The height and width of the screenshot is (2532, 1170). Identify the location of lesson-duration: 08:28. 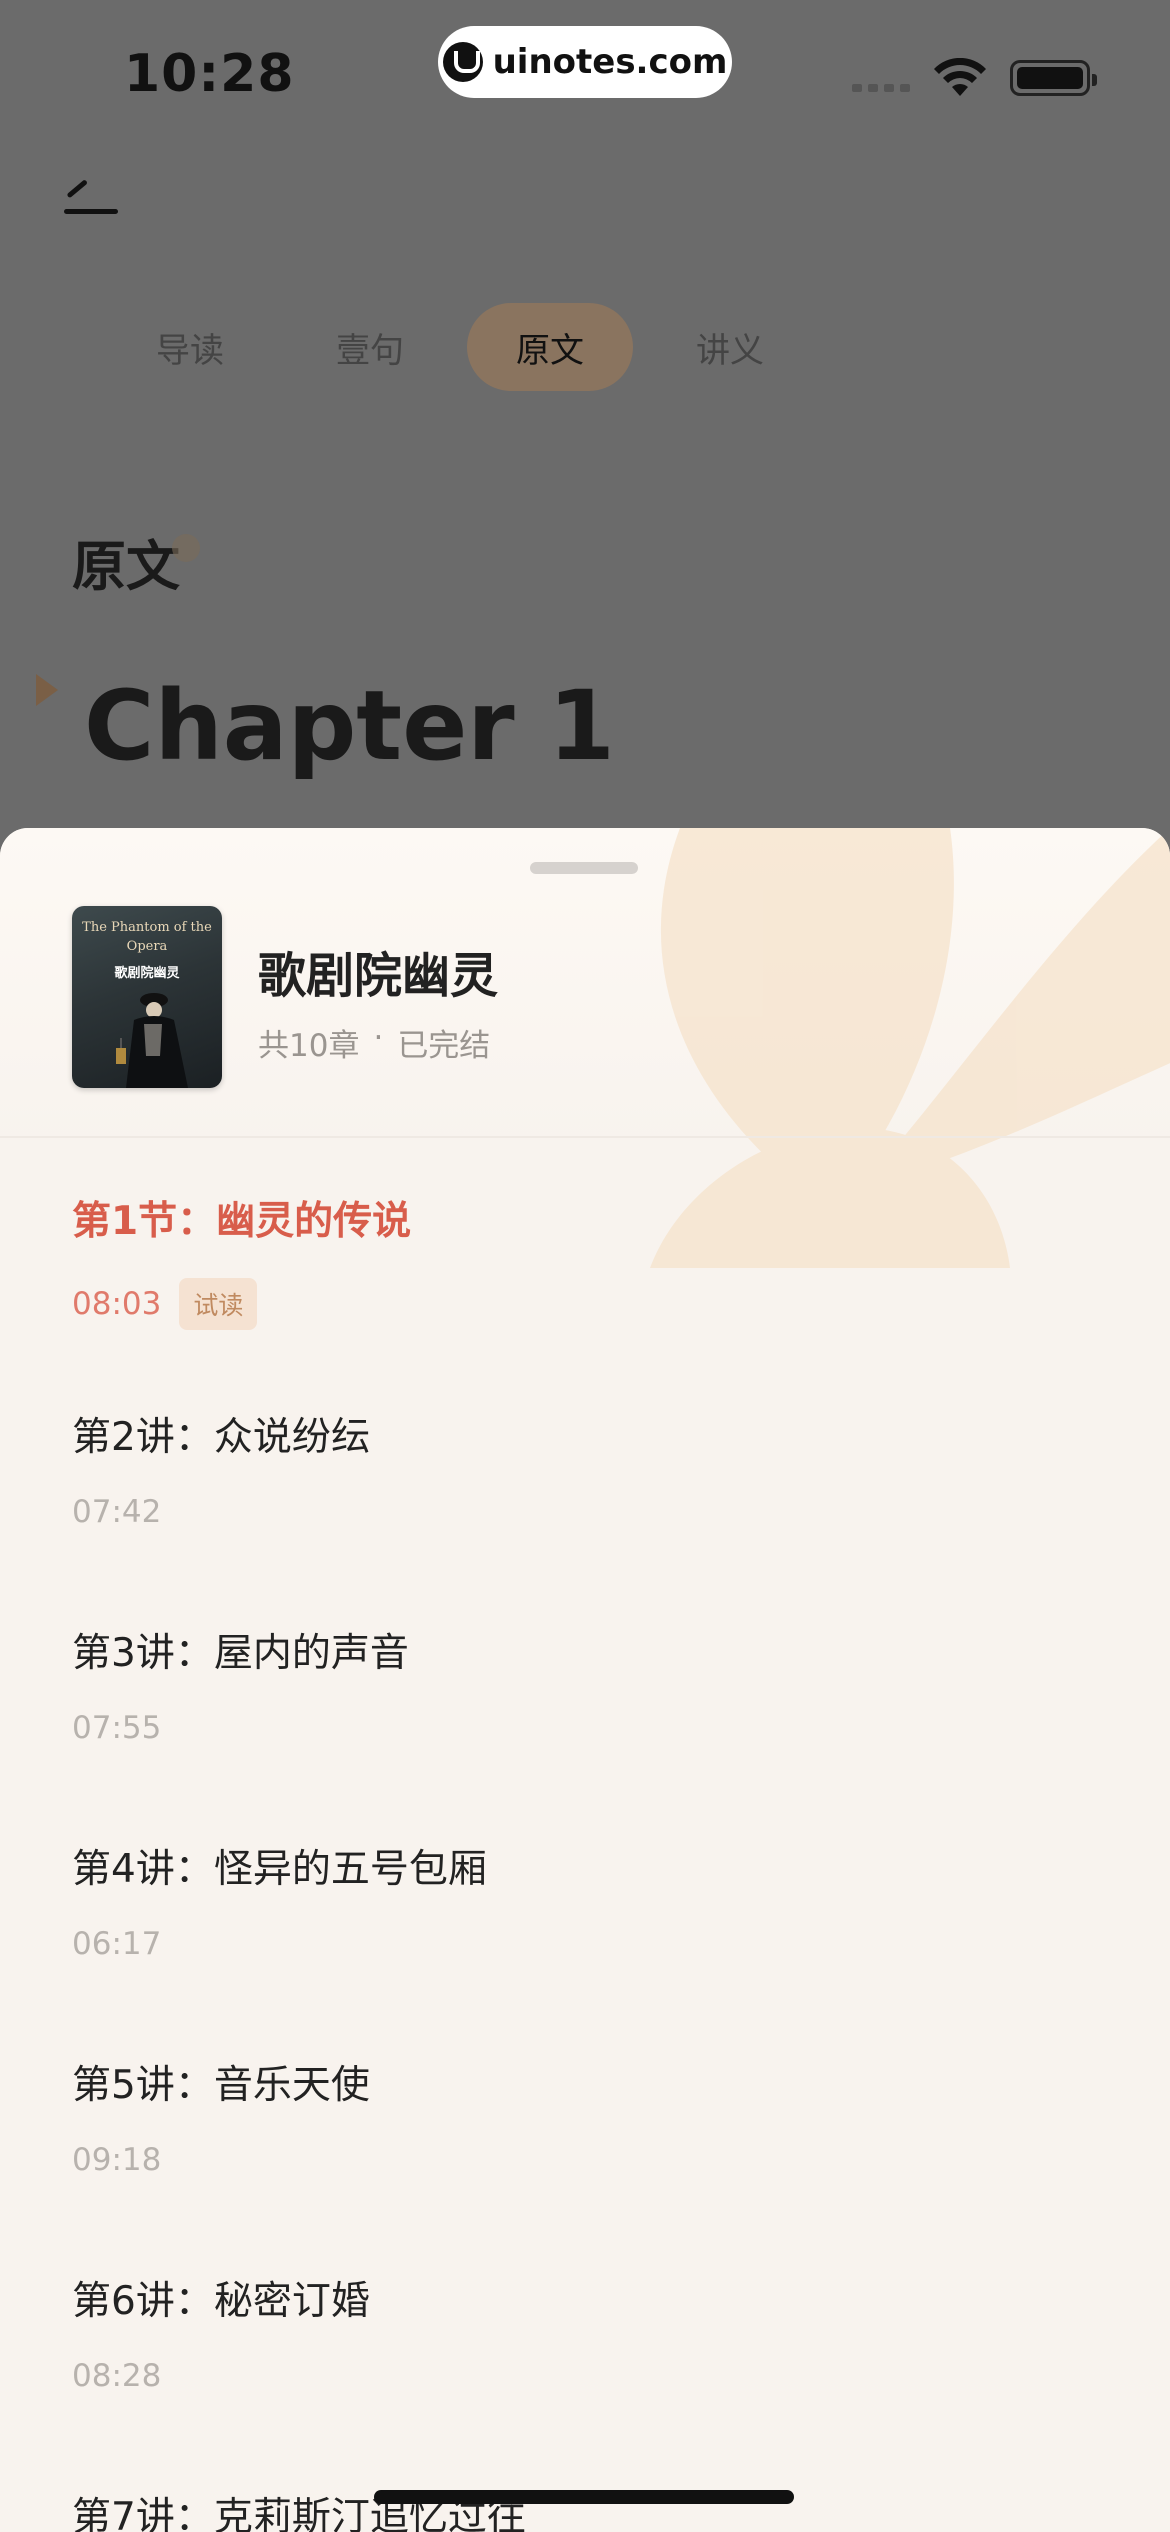
(117, 2376).